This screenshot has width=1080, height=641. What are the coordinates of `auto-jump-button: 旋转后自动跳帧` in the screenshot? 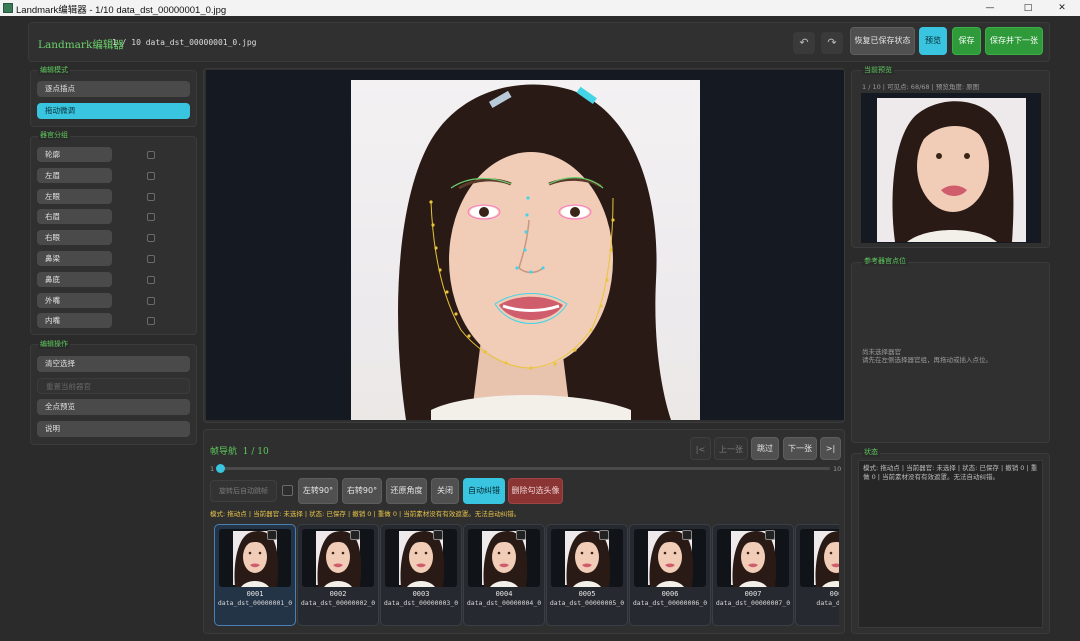 It's located at (243, 491).